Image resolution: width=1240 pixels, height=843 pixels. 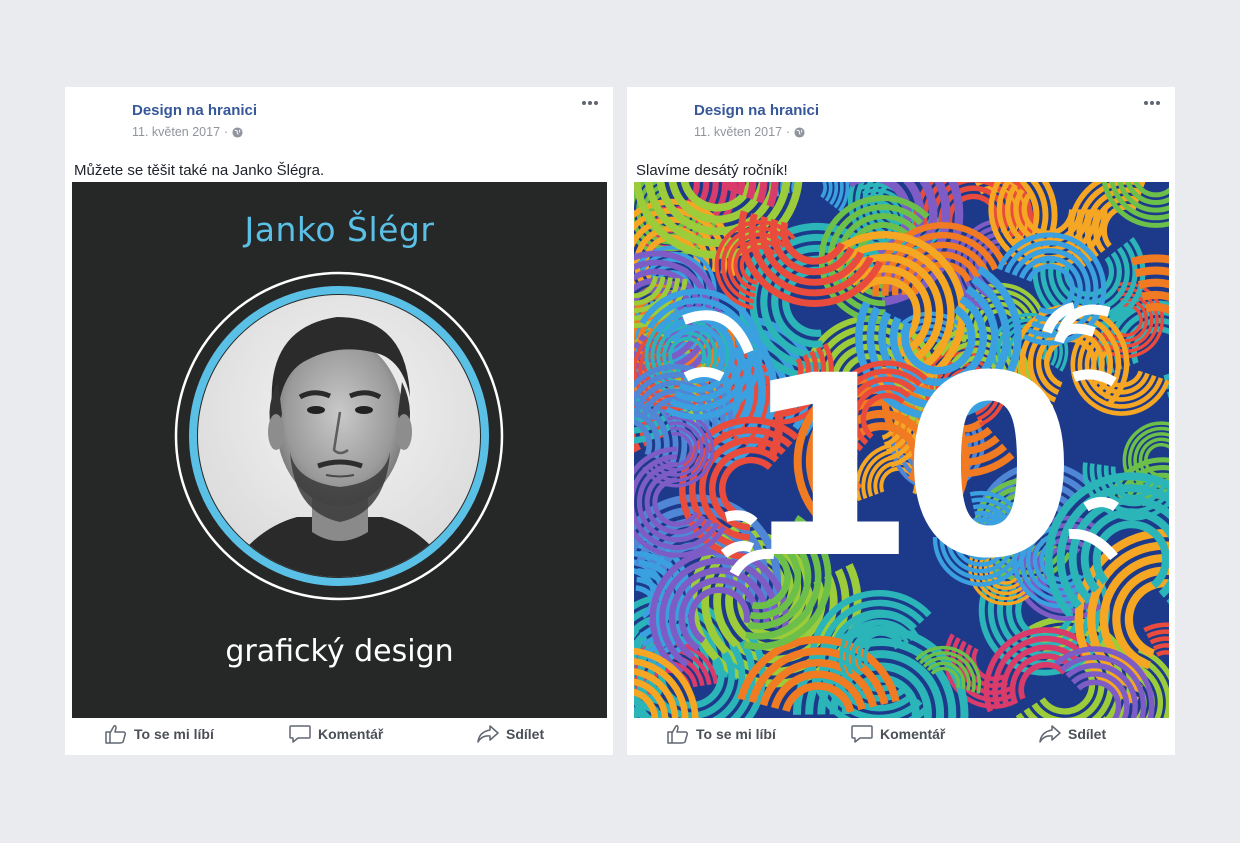 I want to click on image-subtitle: grafický design, so click(x=339, y=651).